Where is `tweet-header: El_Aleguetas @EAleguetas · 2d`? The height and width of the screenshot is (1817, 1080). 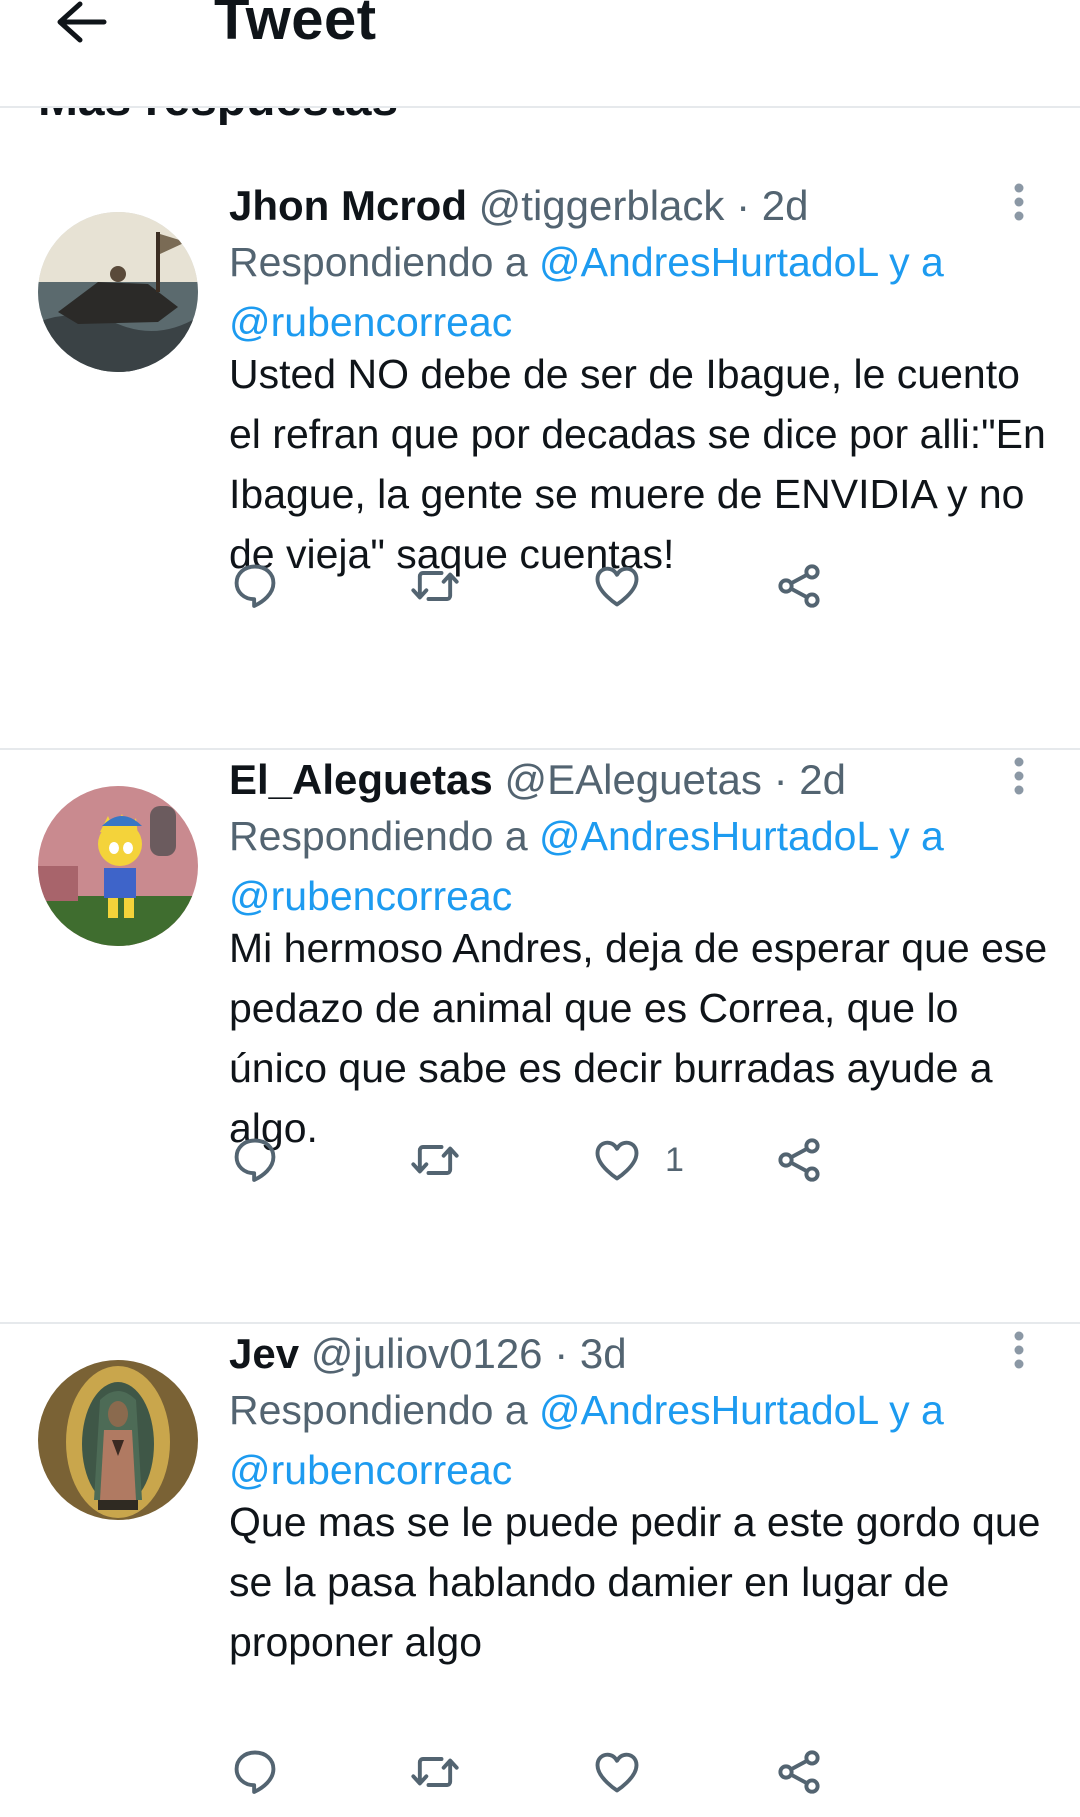 tweet-header: El_Aleguetas @EAleguetas · 2d is located at coordinates (537, 780).